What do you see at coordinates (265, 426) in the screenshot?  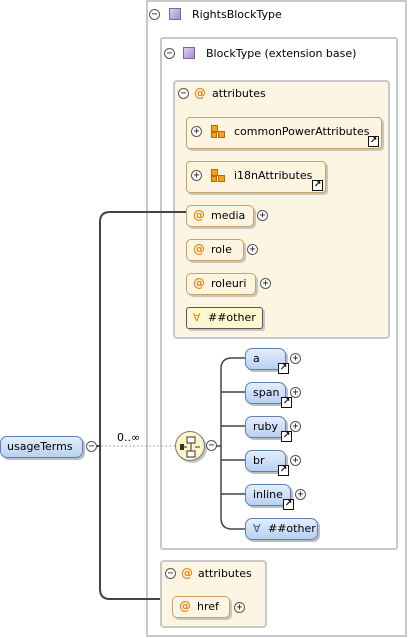 I see `element-label: ruby` at bounding box center [265, 426].